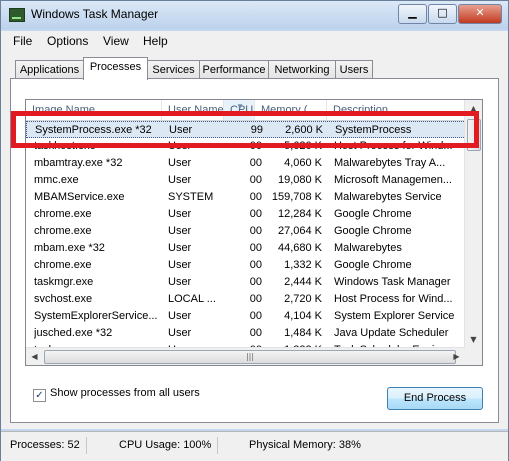 Image resolution: width=509 pixels, height=461 pixels. Describe the element at coordinates (64, 282) in the screenshot. I see `process-name: taskmgr.exe` at that location.